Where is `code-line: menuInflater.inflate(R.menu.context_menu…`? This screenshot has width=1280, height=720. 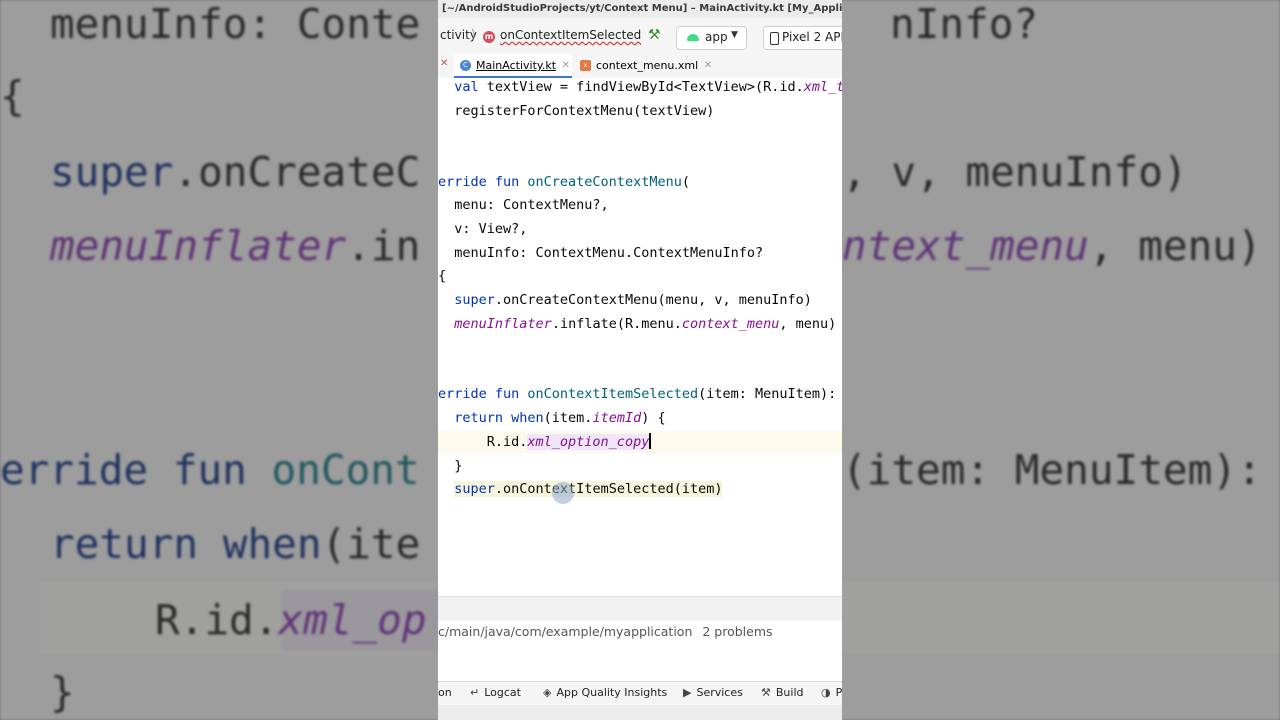
code-line: menuInflater.inflate(R.menu.context_menu… is located at coordinates (645, 324).